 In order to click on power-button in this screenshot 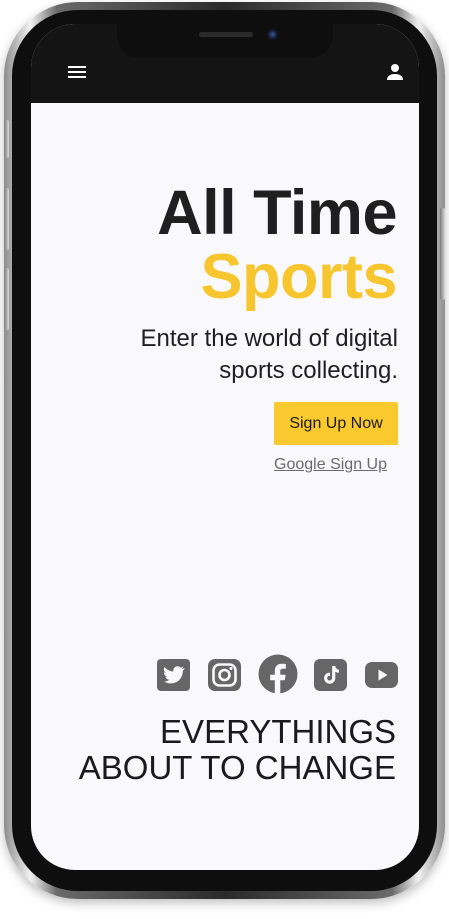, I will do `click(442, 254)`.